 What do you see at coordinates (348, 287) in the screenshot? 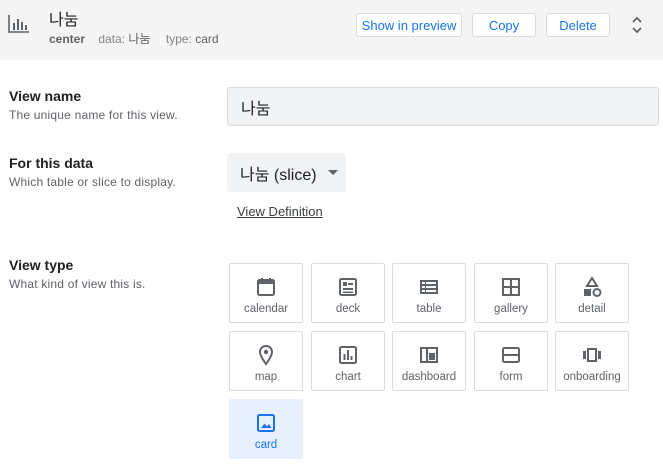
I see `deck-icon` at bounding box center [348, 287].